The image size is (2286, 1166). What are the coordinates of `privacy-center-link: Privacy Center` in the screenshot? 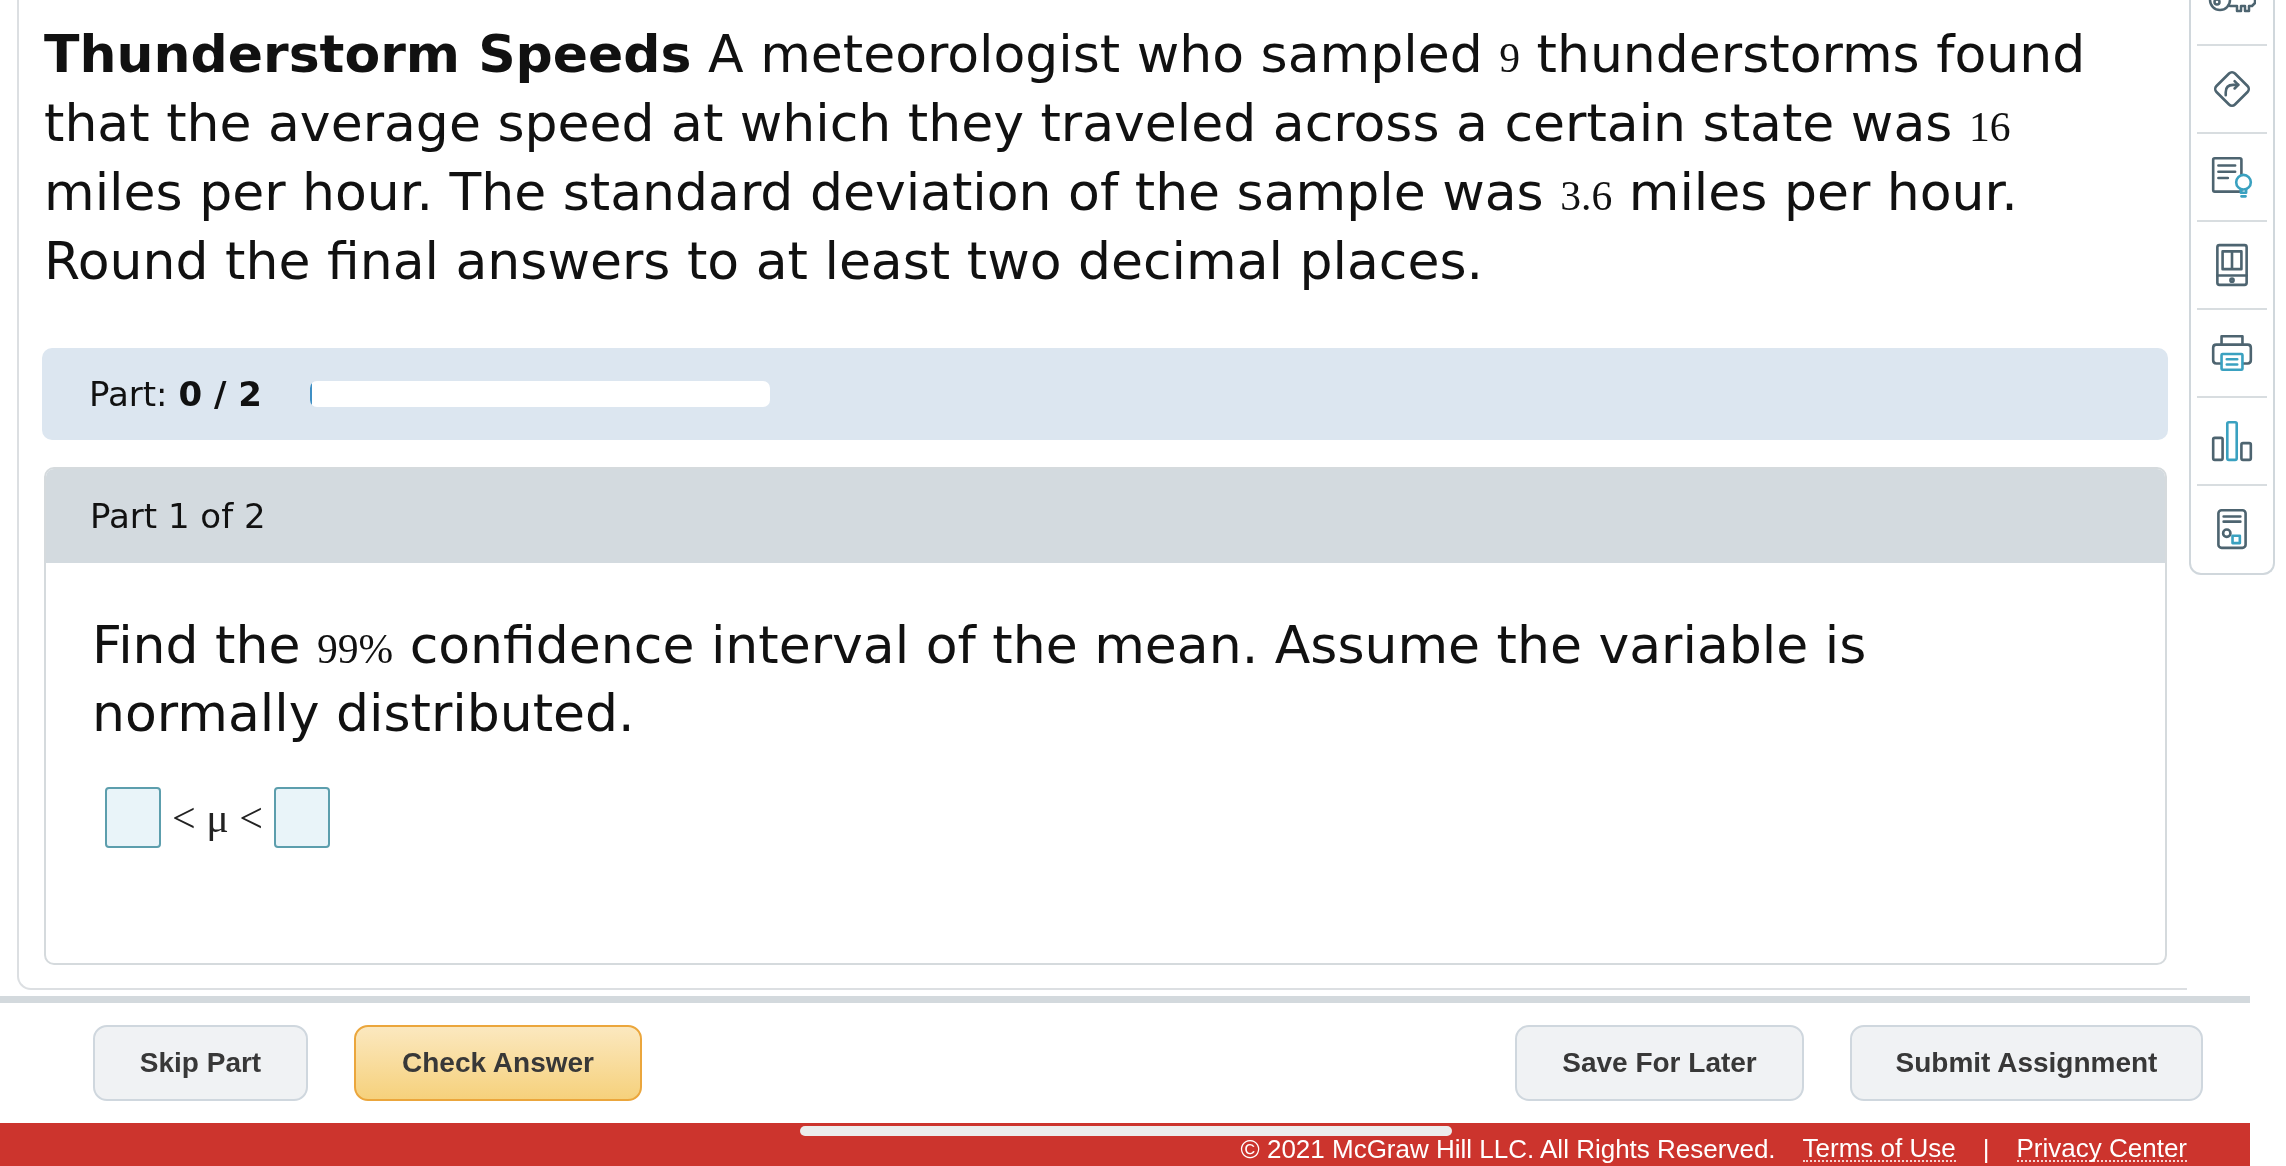 It's located at (2101, 1149).